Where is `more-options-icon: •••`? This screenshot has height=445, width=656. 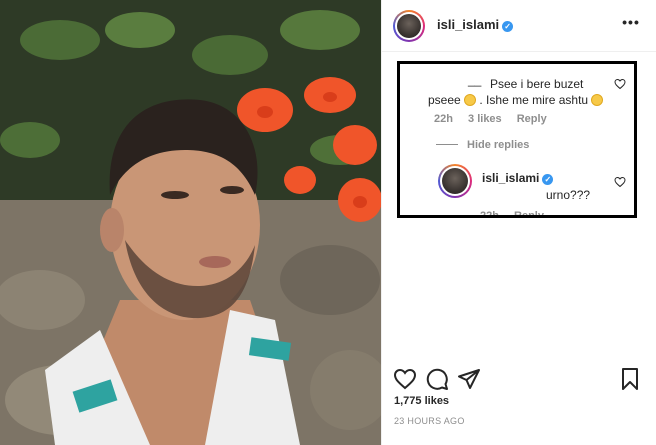
more-options-icon: ••• is located at coordinates (631, 23).